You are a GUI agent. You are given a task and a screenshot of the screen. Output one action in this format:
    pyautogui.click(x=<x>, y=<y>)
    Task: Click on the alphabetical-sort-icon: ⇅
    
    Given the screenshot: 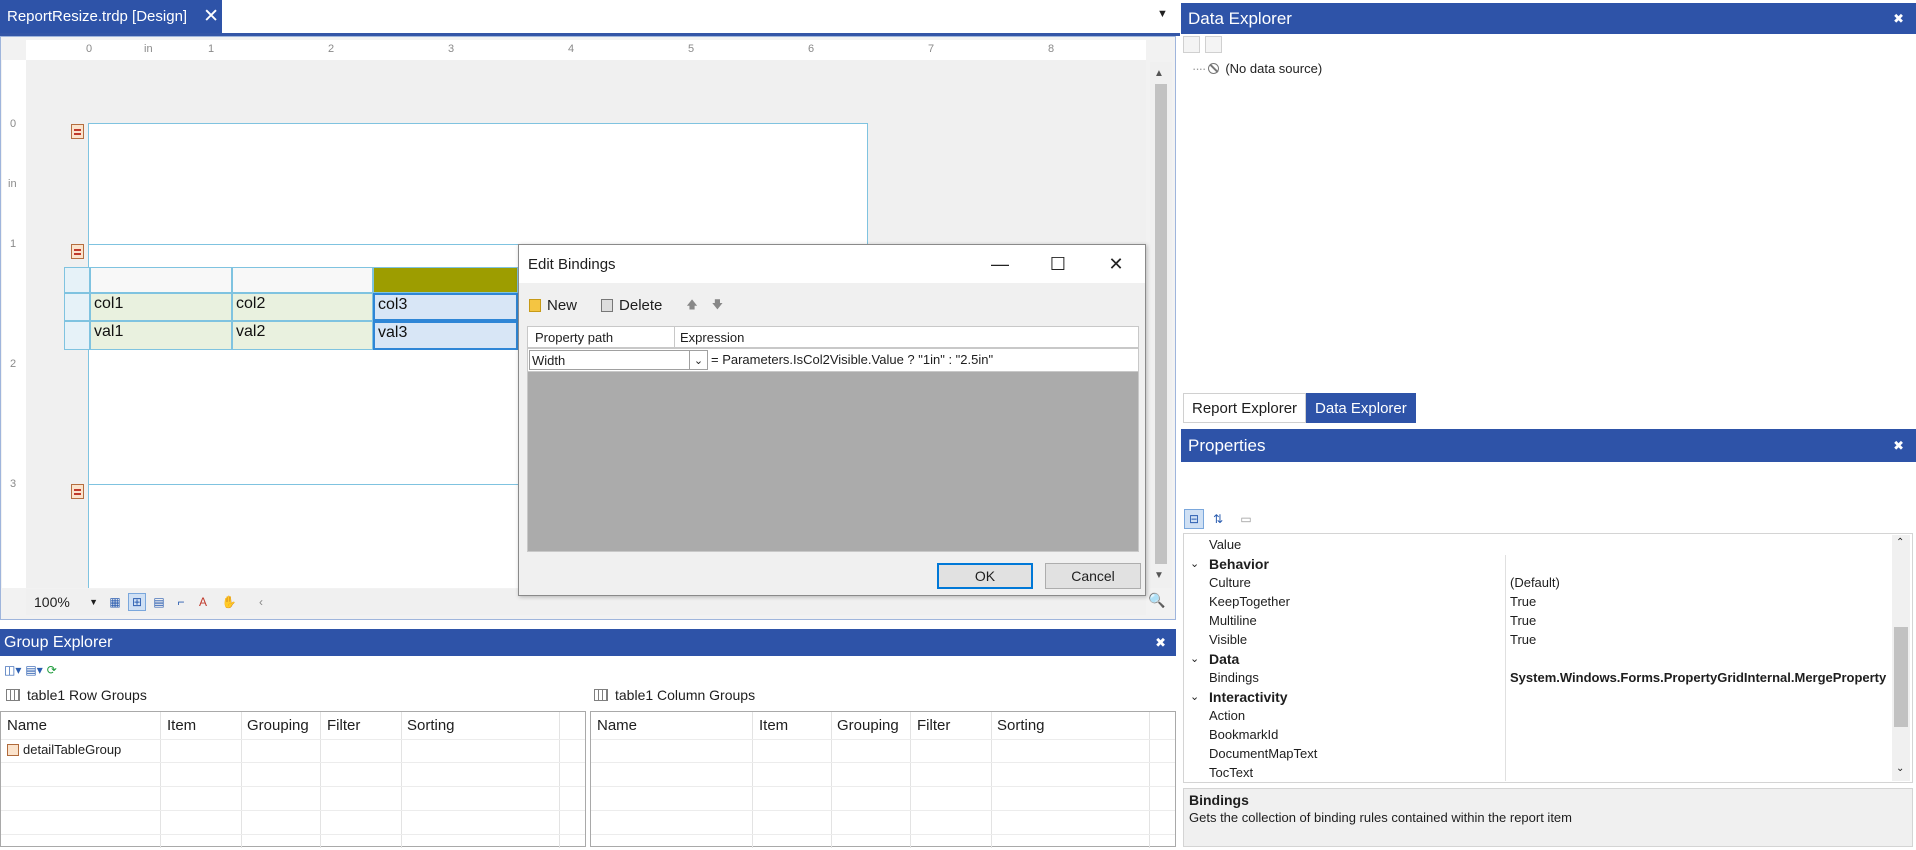 What is the action you would take?
    pyautogui.click(x=1218, y=519)
    